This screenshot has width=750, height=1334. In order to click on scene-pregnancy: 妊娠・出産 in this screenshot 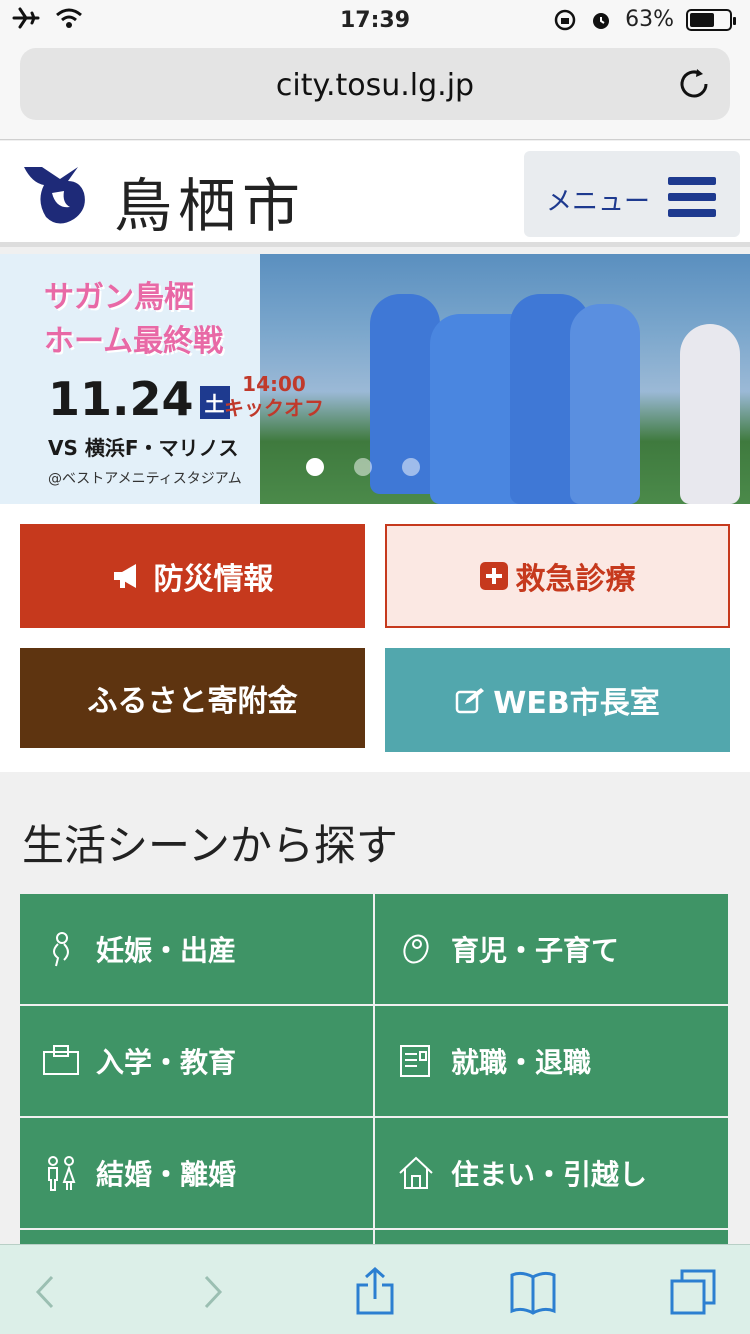, I will do `click(196, 949)`.